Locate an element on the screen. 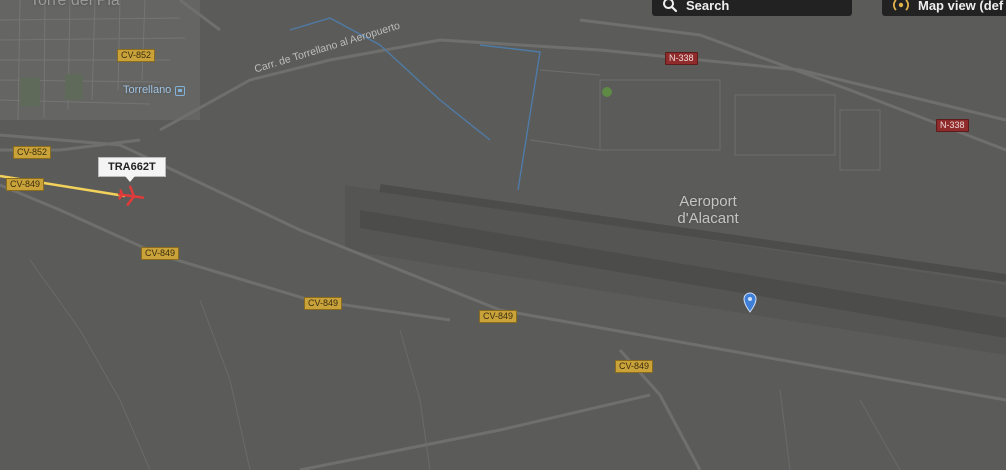 The width and height of the screenshot is (1006, 470). flight-callsign-label: TRA662T is located at coordinates (132, 169).